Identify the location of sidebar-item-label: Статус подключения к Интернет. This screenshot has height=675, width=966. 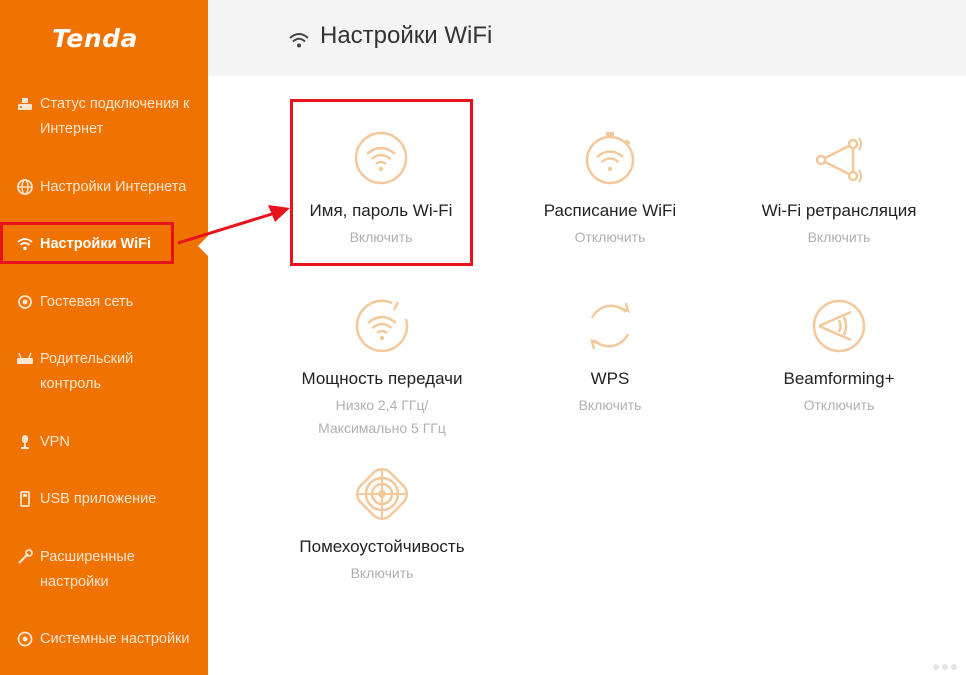
(115, 116).